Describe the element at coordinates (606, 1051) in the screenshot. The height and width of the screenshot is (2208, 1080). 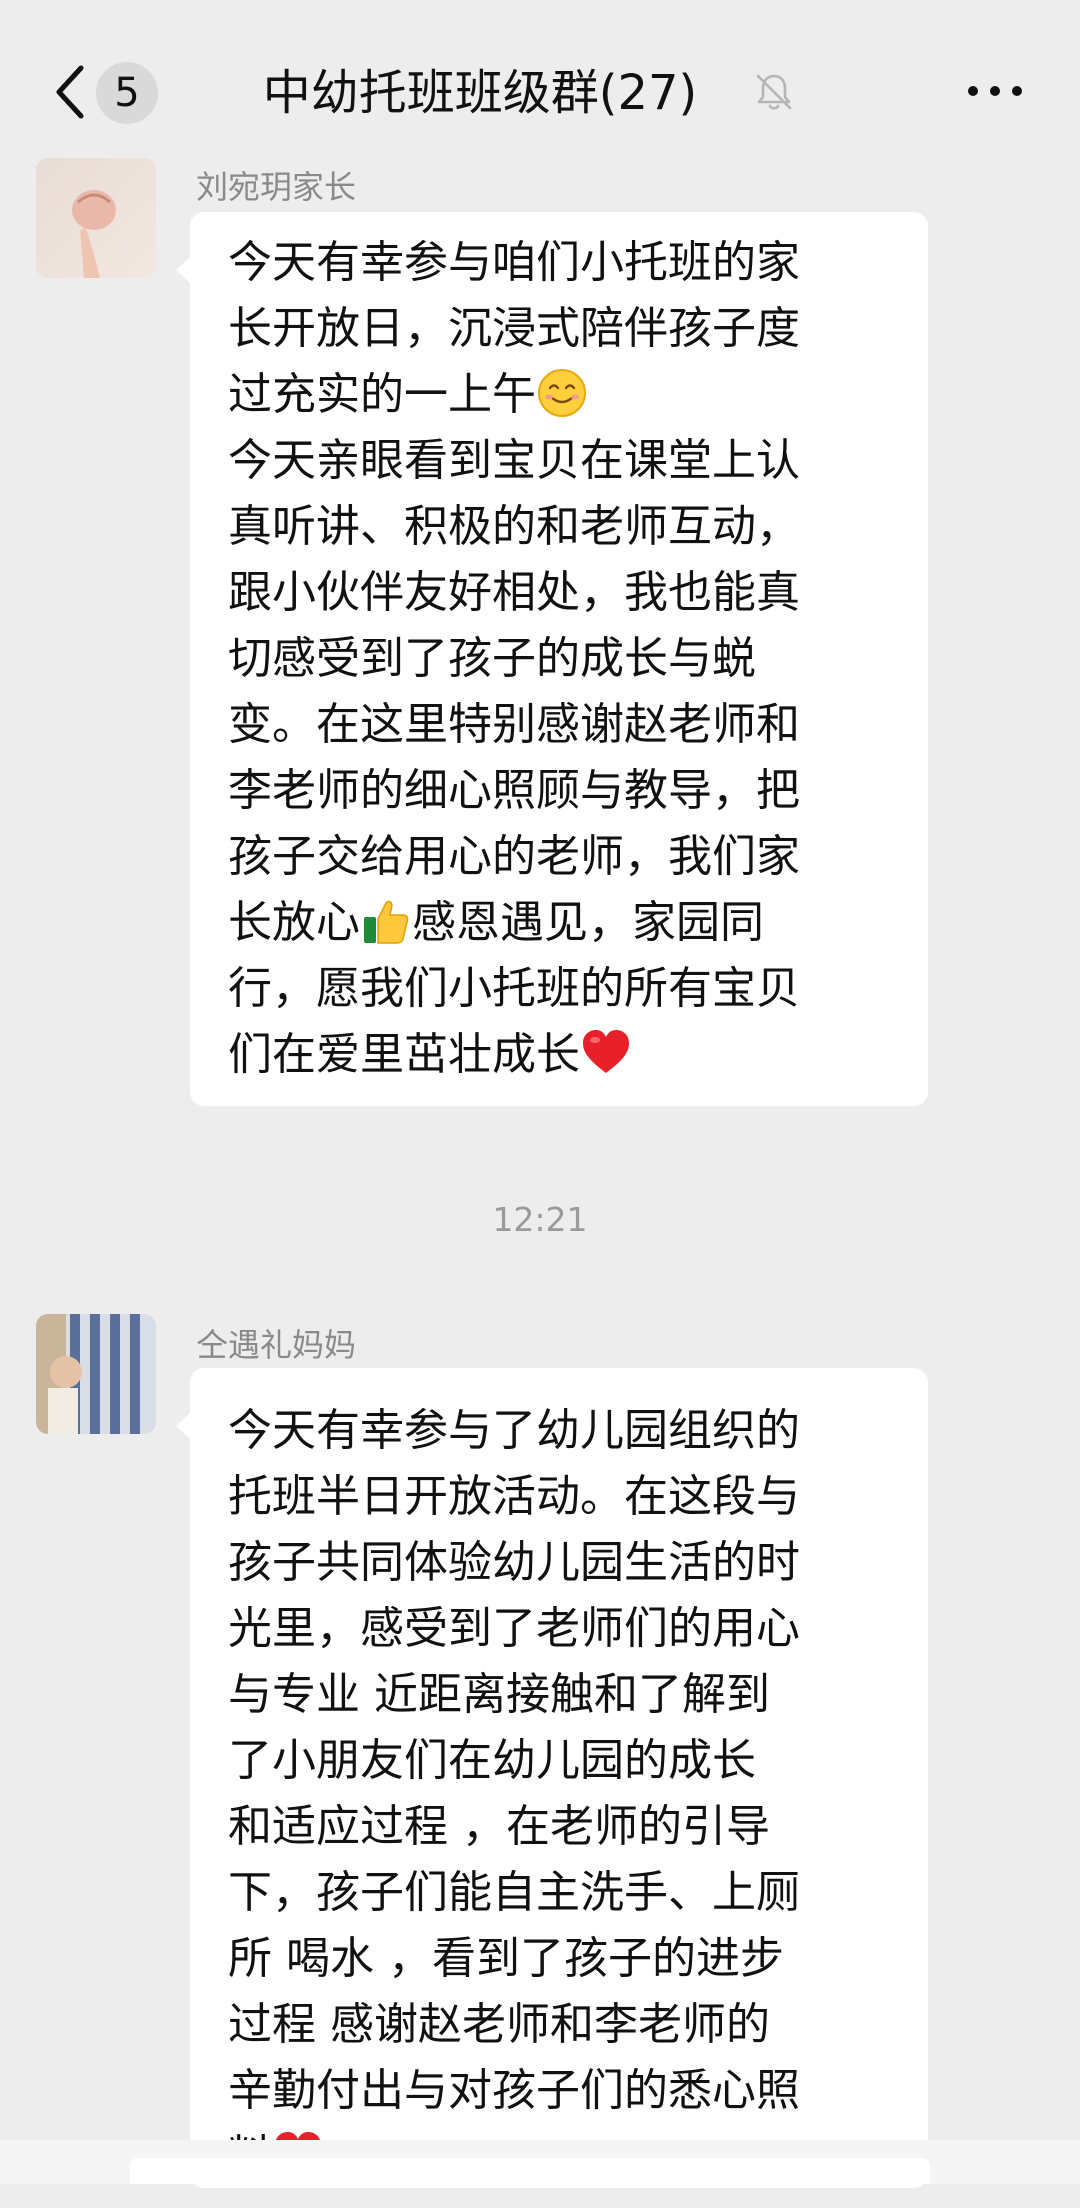
I see `red-heart-emoji` at that location.